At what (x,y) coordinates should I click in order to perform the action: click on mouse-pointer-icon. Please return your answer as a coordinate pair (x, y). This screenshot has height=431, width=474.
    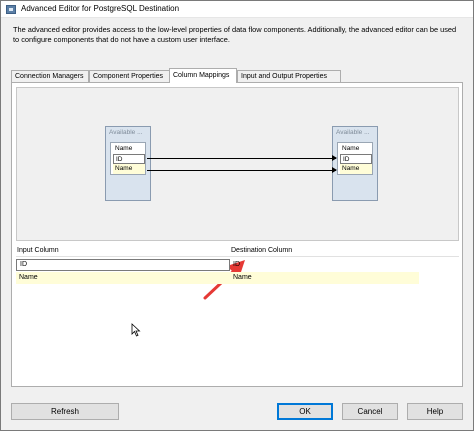
    Looking at the image, I should click on (136, 330).